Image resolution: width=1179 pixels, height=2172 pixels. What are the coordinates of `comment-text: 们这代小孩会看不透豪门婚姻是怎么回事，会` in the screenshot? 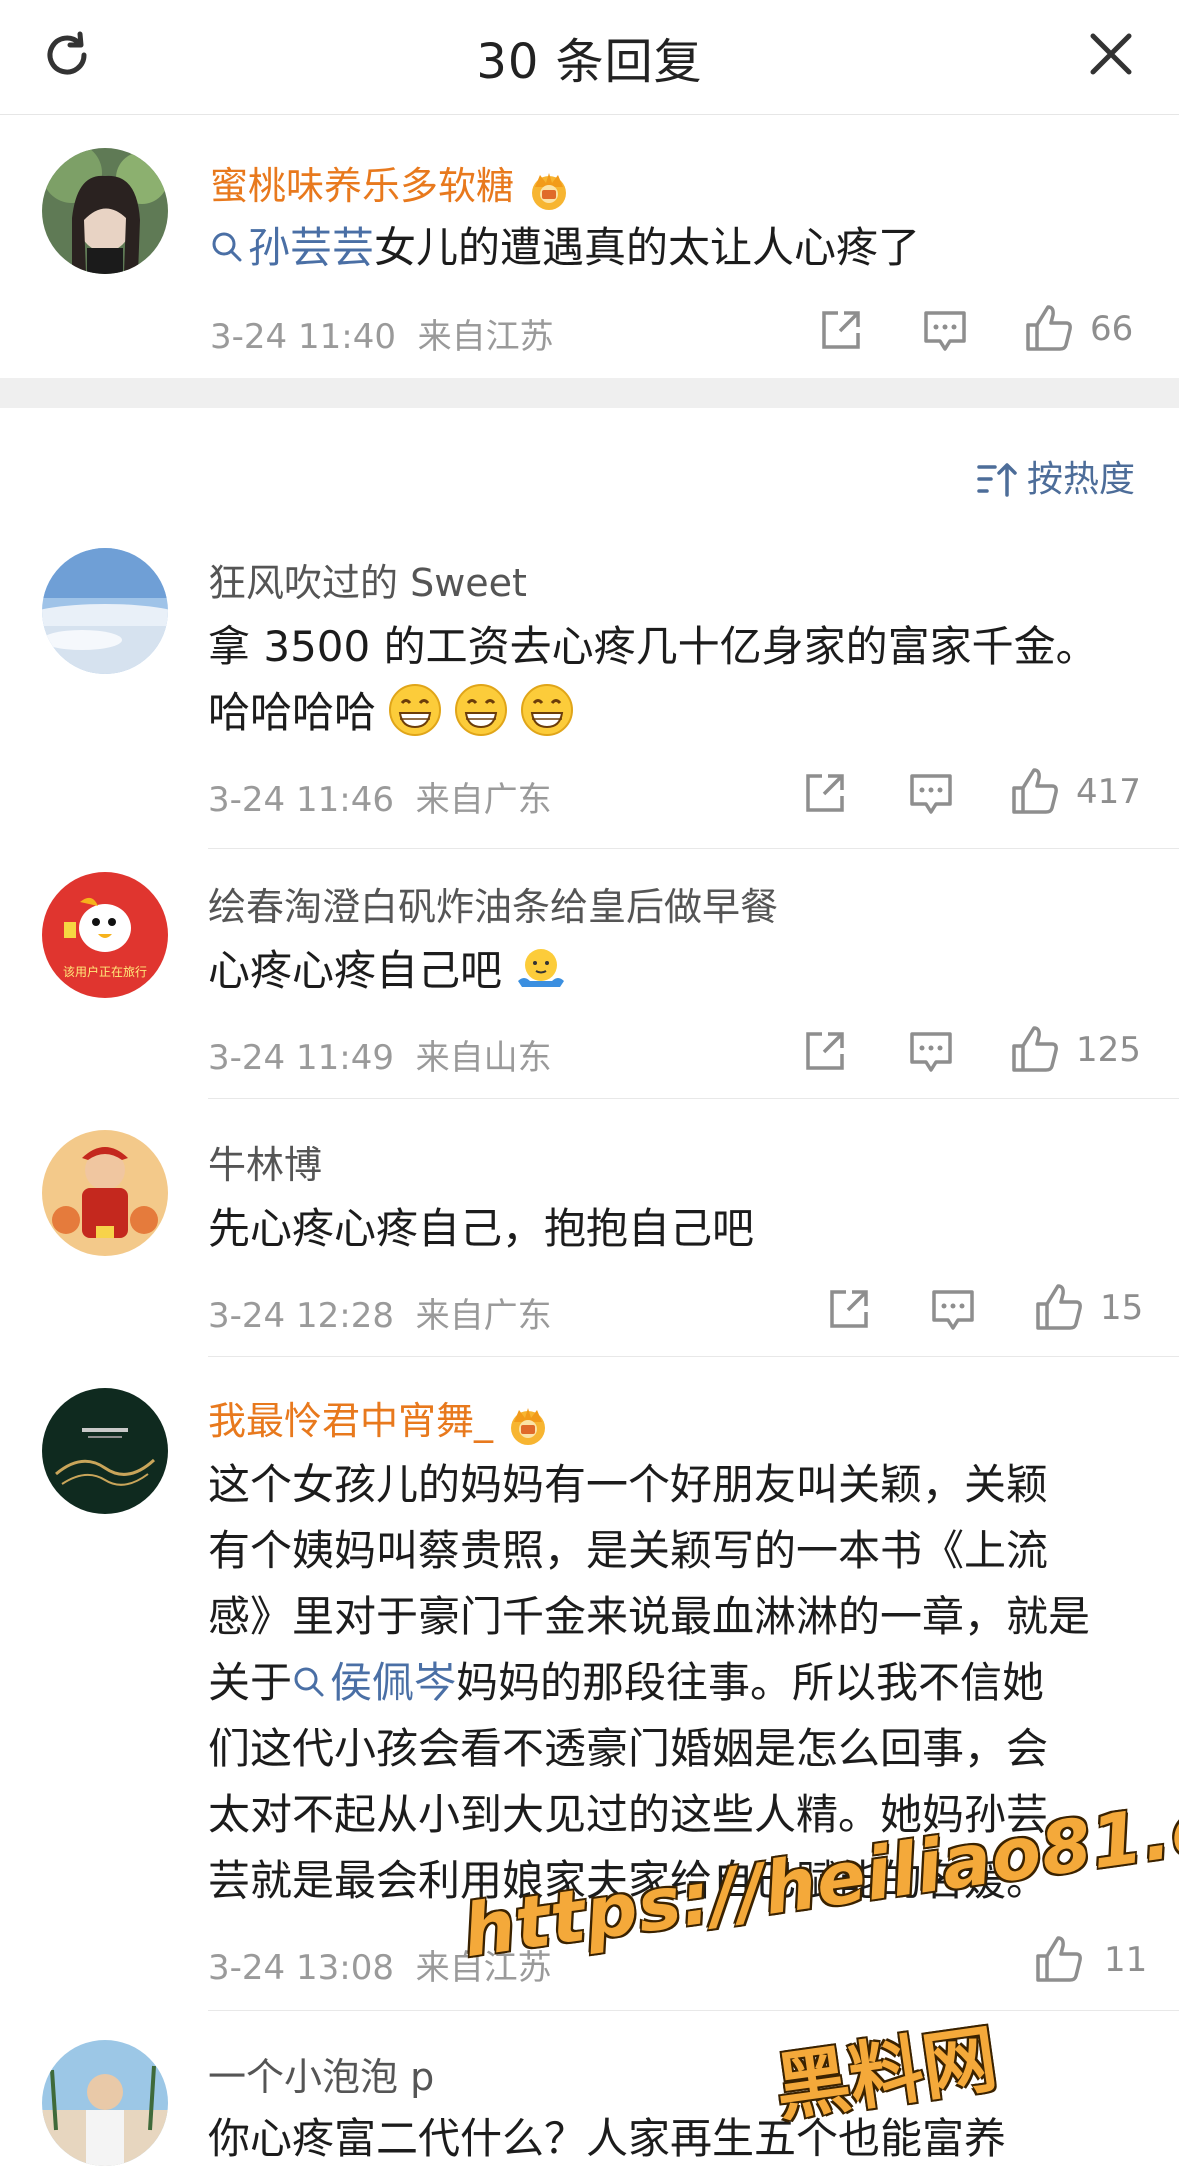 It's located at (628, 1748).